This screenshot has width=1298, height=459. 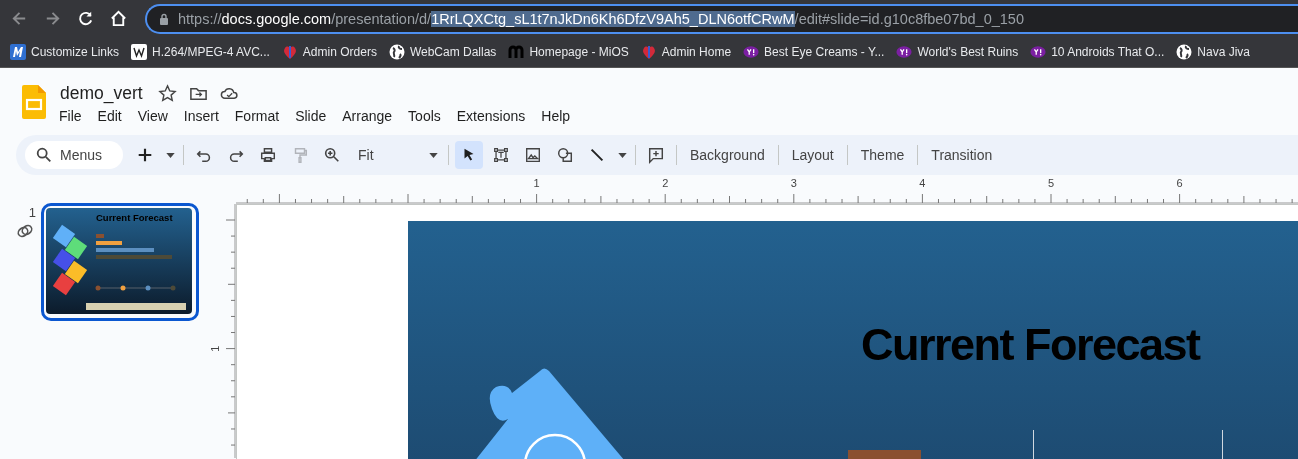 I want to click on toolbar-button: Transition, so click(x=962, y=155).